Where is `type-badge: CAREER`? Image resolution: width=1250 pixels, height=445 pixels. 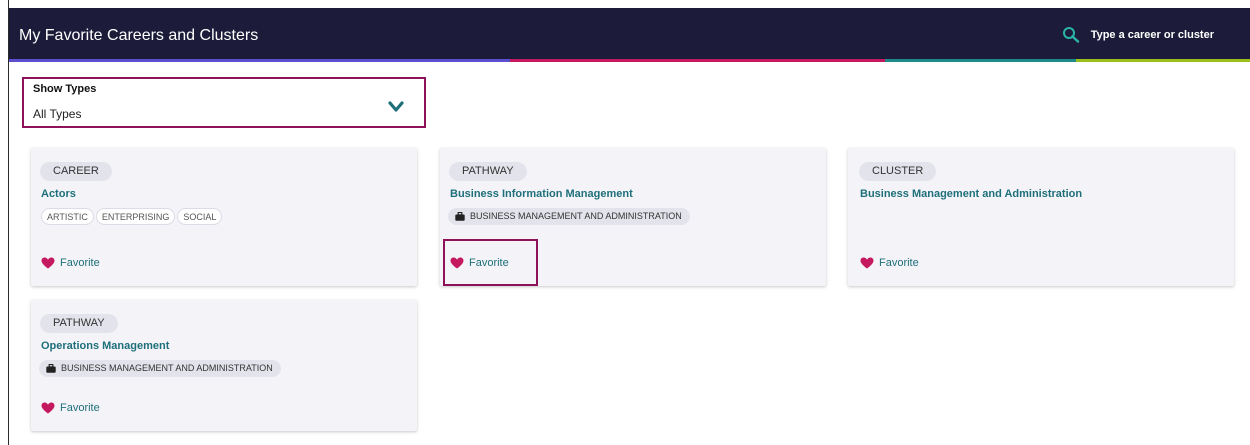
type-badge: CAREER is located at coordinates (76, 171).